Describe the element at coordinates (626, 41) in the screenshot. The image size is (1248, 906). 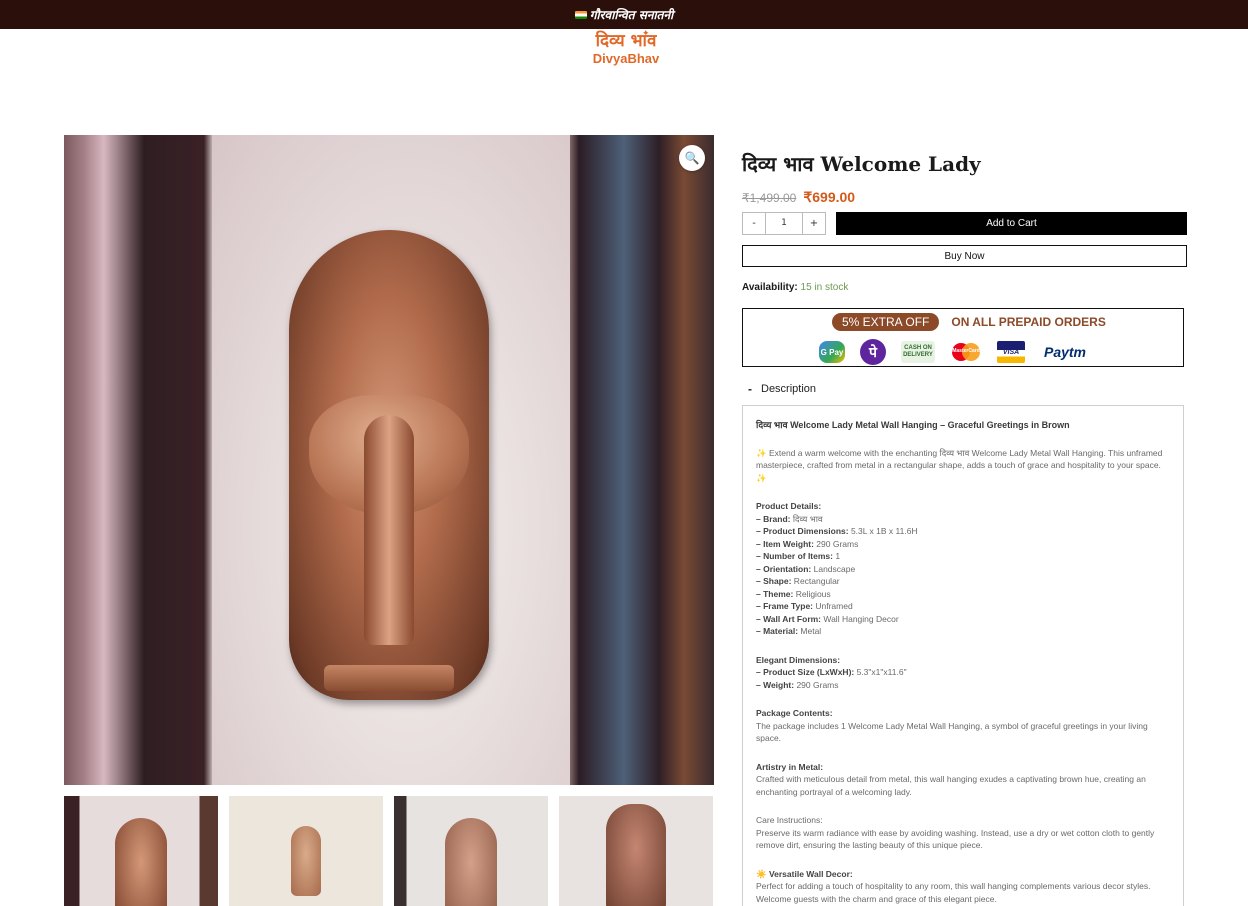
I see `logo-hindi: दिव्य भाव` at that location.